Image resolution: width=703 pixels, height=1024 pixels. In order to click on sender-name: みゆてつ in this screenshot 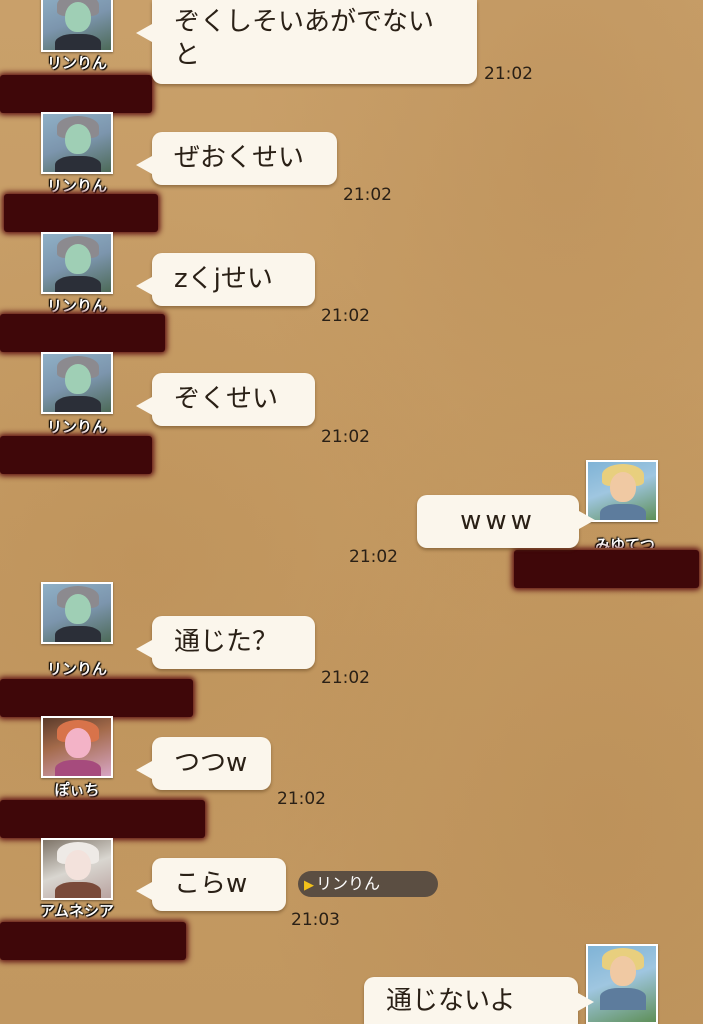, I will do `click(625, 542)`.